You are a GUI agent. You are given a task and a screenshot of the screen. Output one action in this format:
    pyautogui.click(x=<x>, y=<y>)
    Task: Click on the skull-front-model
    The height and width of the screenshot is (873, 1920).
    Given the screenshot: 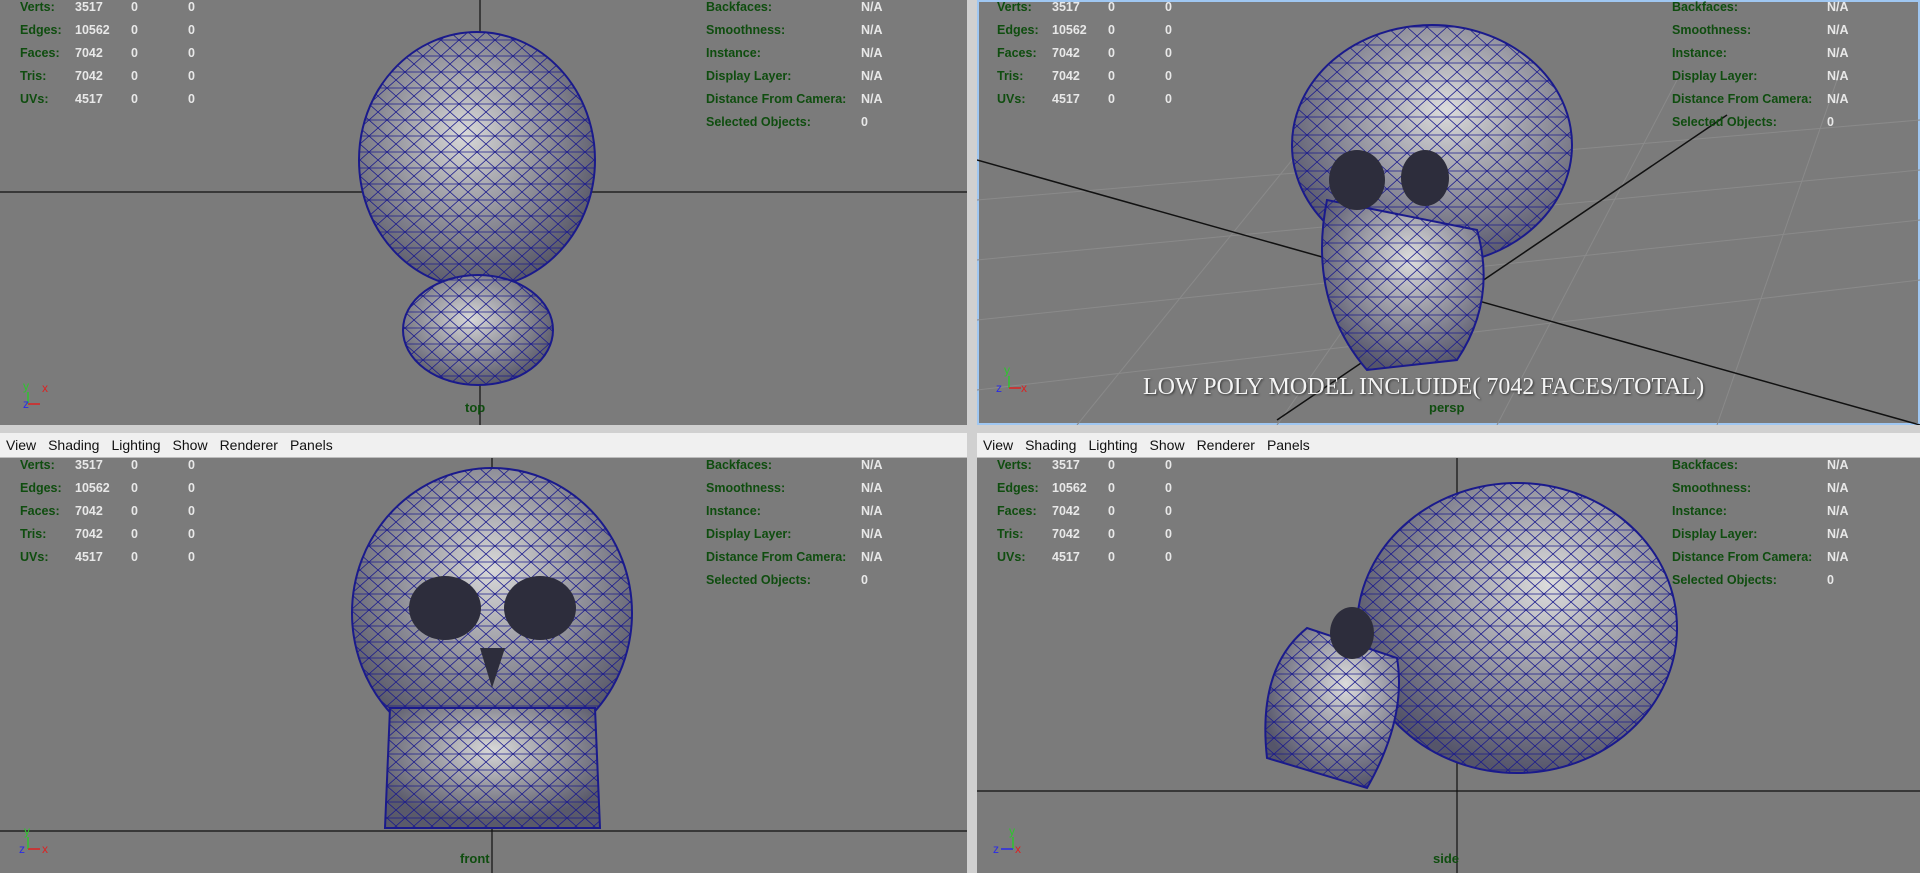 What is the action you would take?
    pyautogui.click(x=492, y=648)
    